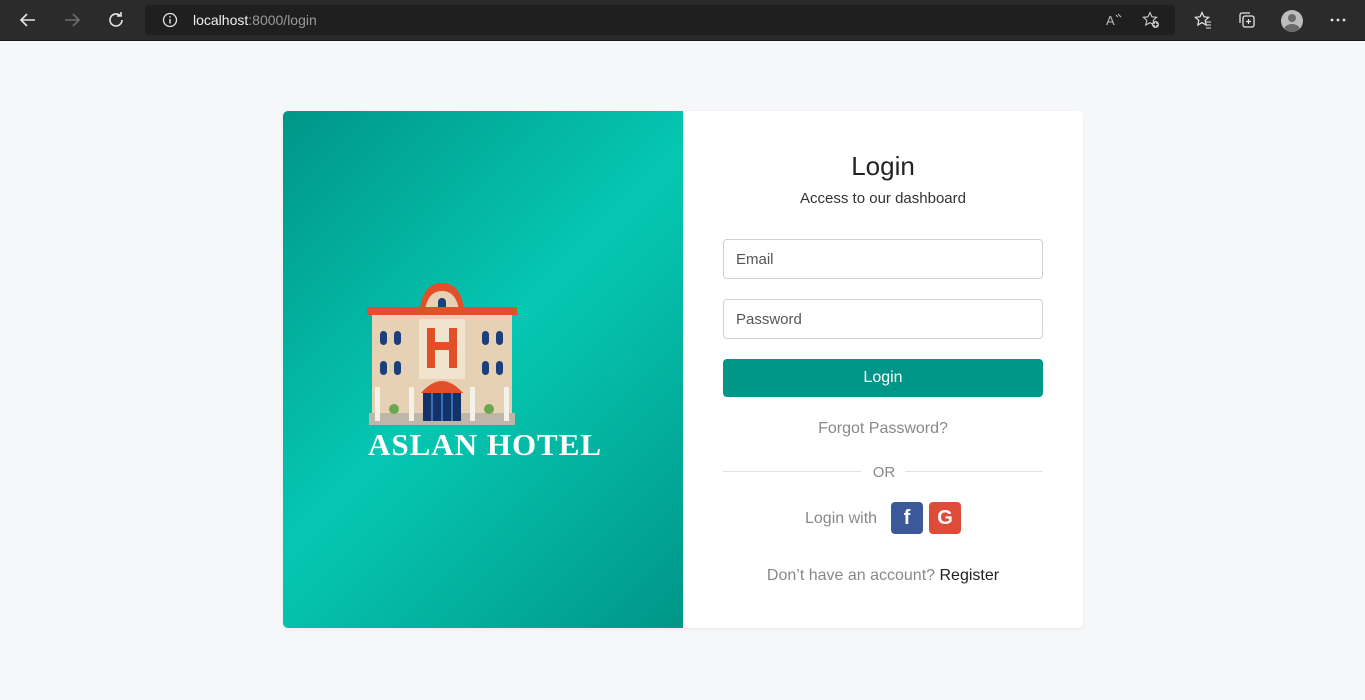  I want to click on add-favorite-icon, so click(1151, 20).